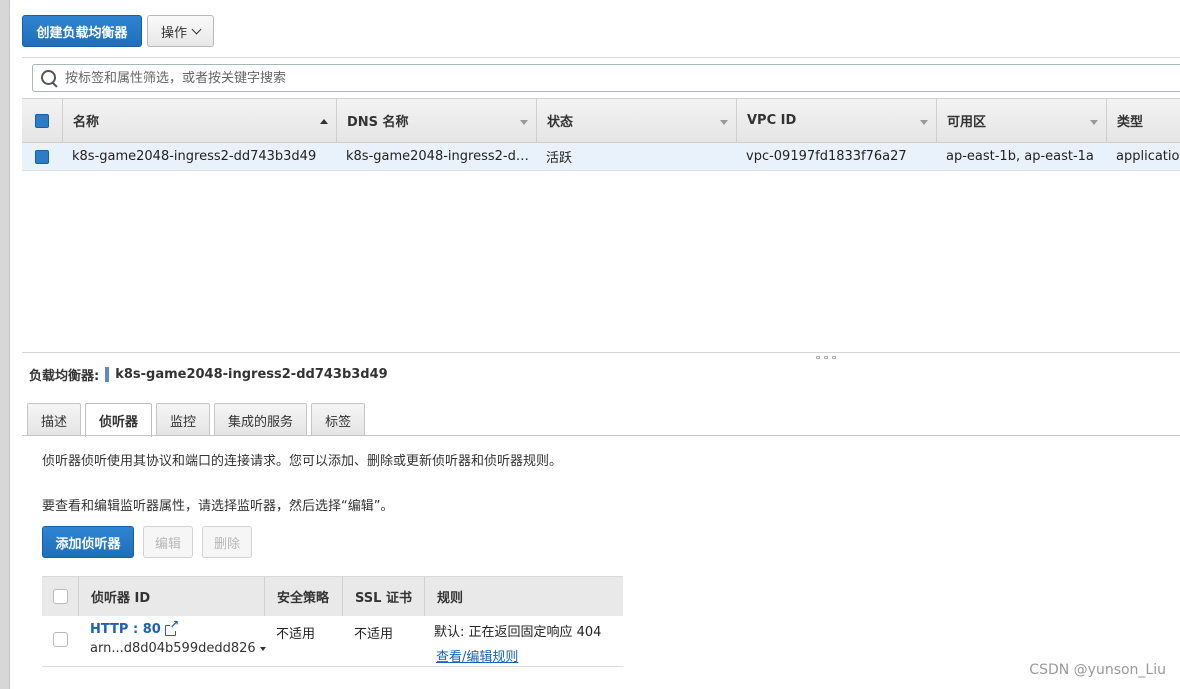 The width and height of the screenshot is (1180, 689). Describe the element at coordinates (477, 655) in the screenshot. I see `view-edit-rules-link: 查看/编辑规则` at that location.